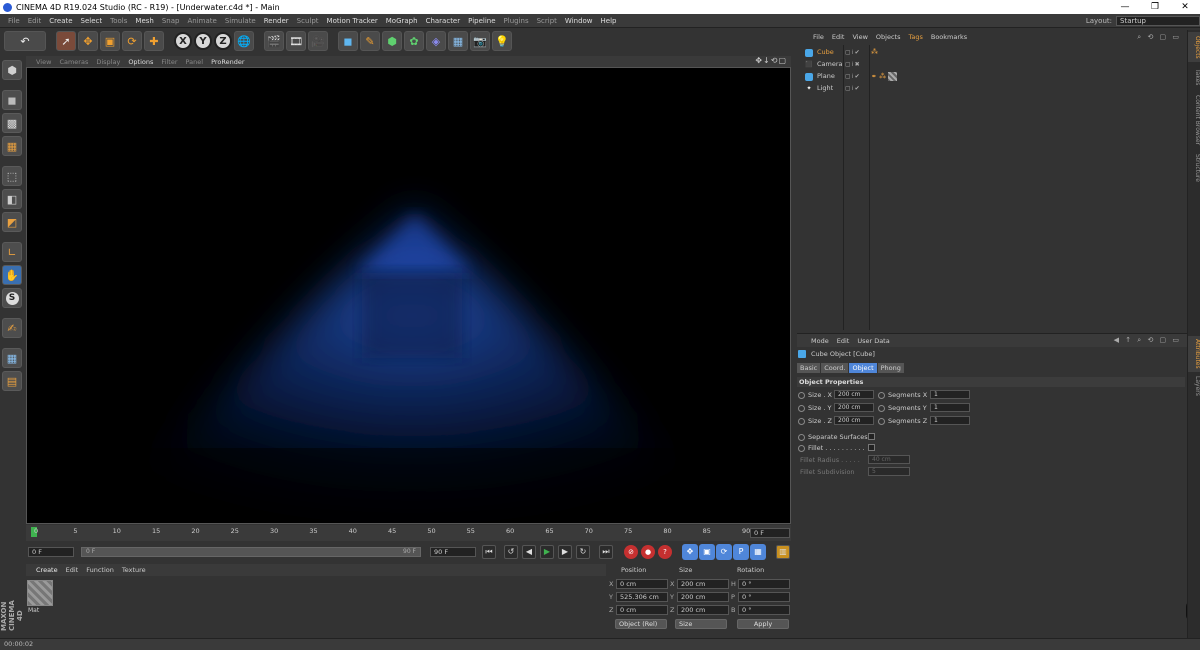 The width and height of the screenshot is (1200, 650). I want to click on object-name-cube: Cube, so click(825, 52).